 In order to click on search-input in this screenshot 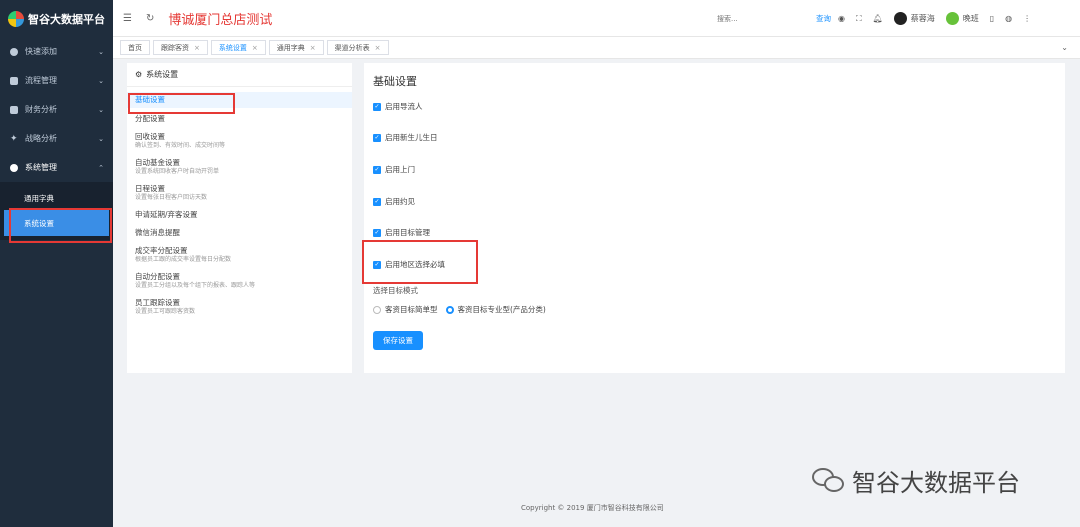, I will do `click(747, 18)`.